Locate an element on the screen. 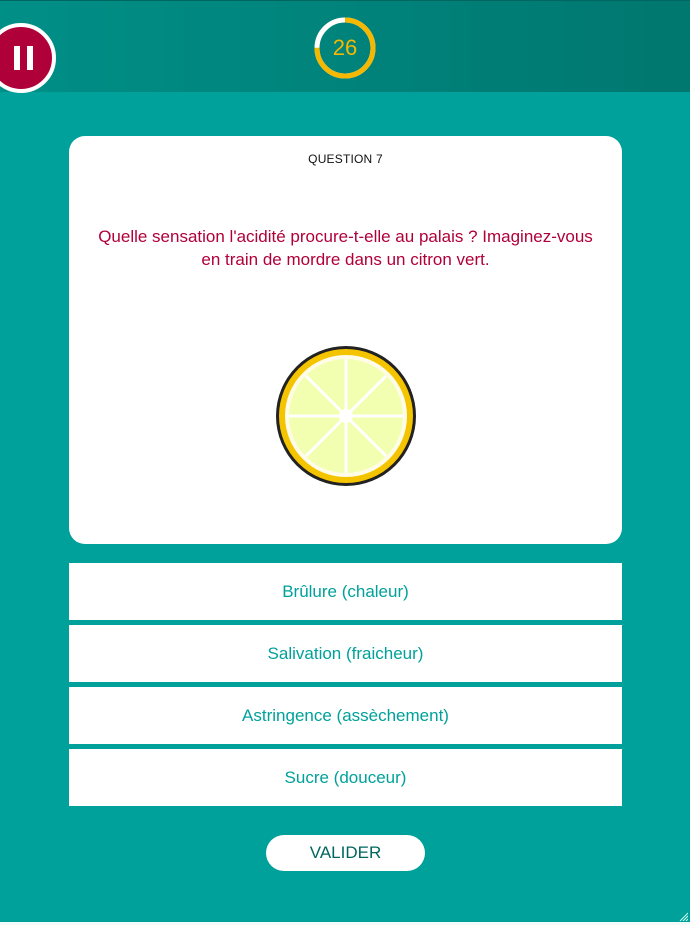 This screenshot has width=690, height=925. answer-option-2: Salivation (fraicheur) is located at coordinates (345, 653).